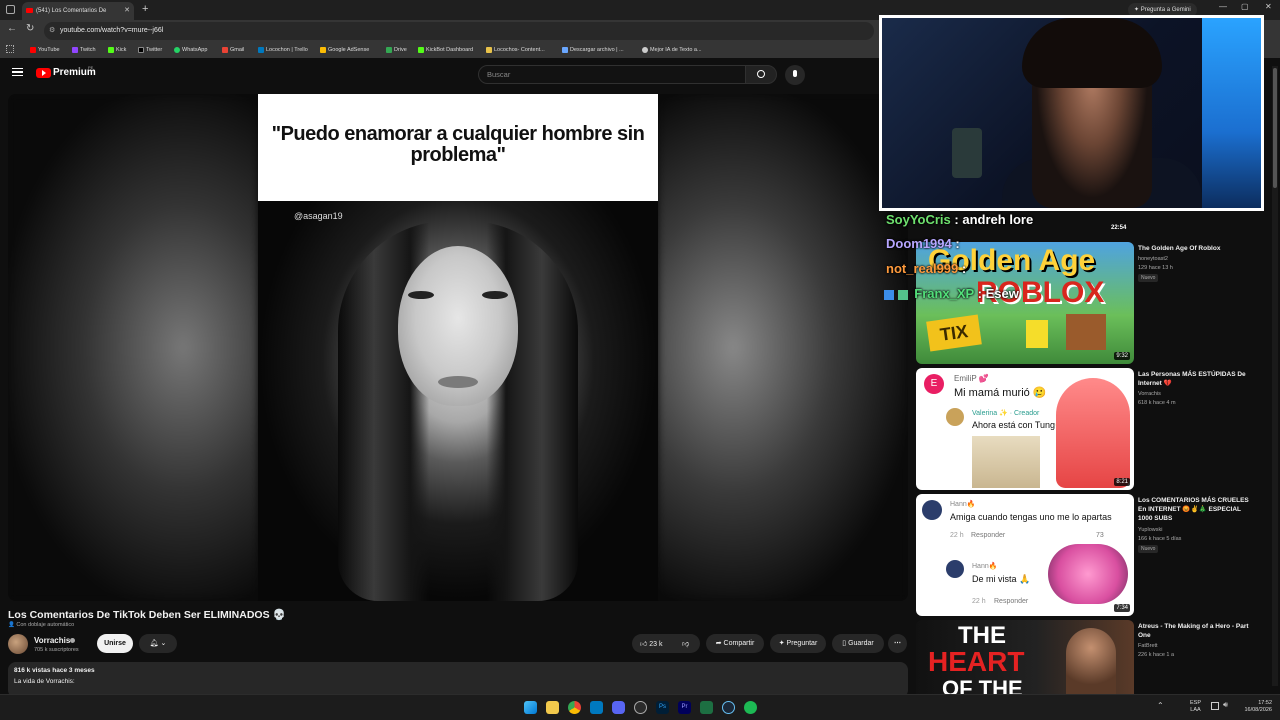 The image size is (1280, 720). I want to click on premiere-icon: Pr, so click(684, 707).